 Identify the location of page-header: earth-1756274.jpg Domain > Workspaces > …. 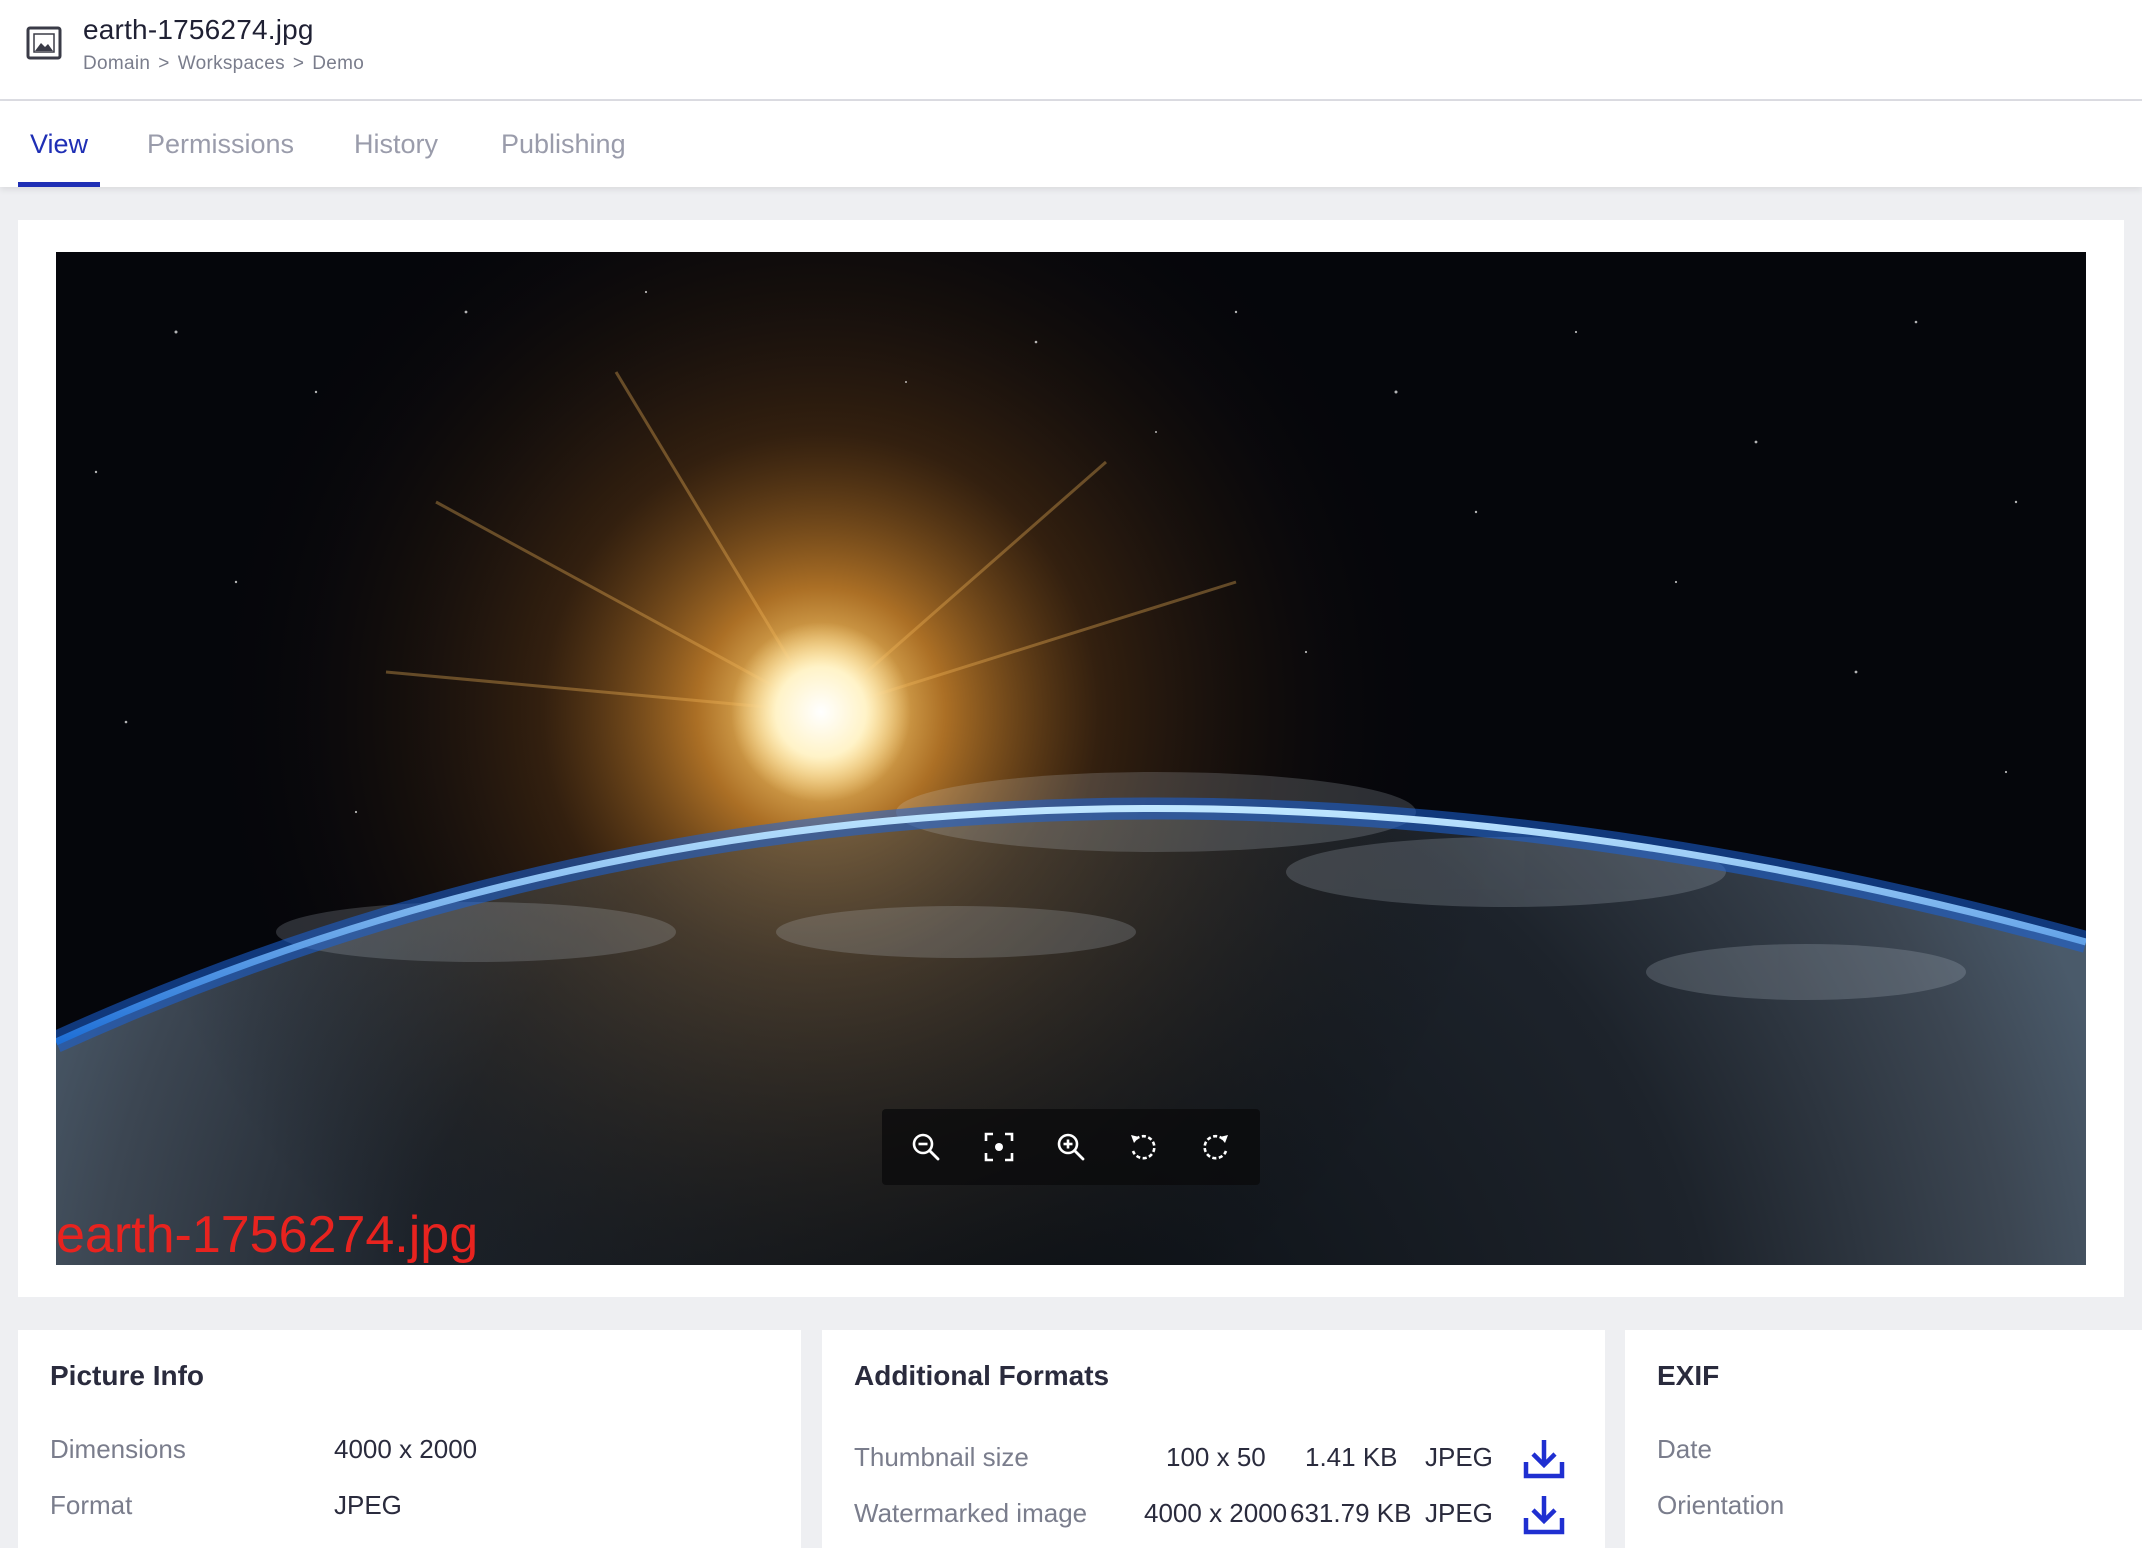
(1071, 50).